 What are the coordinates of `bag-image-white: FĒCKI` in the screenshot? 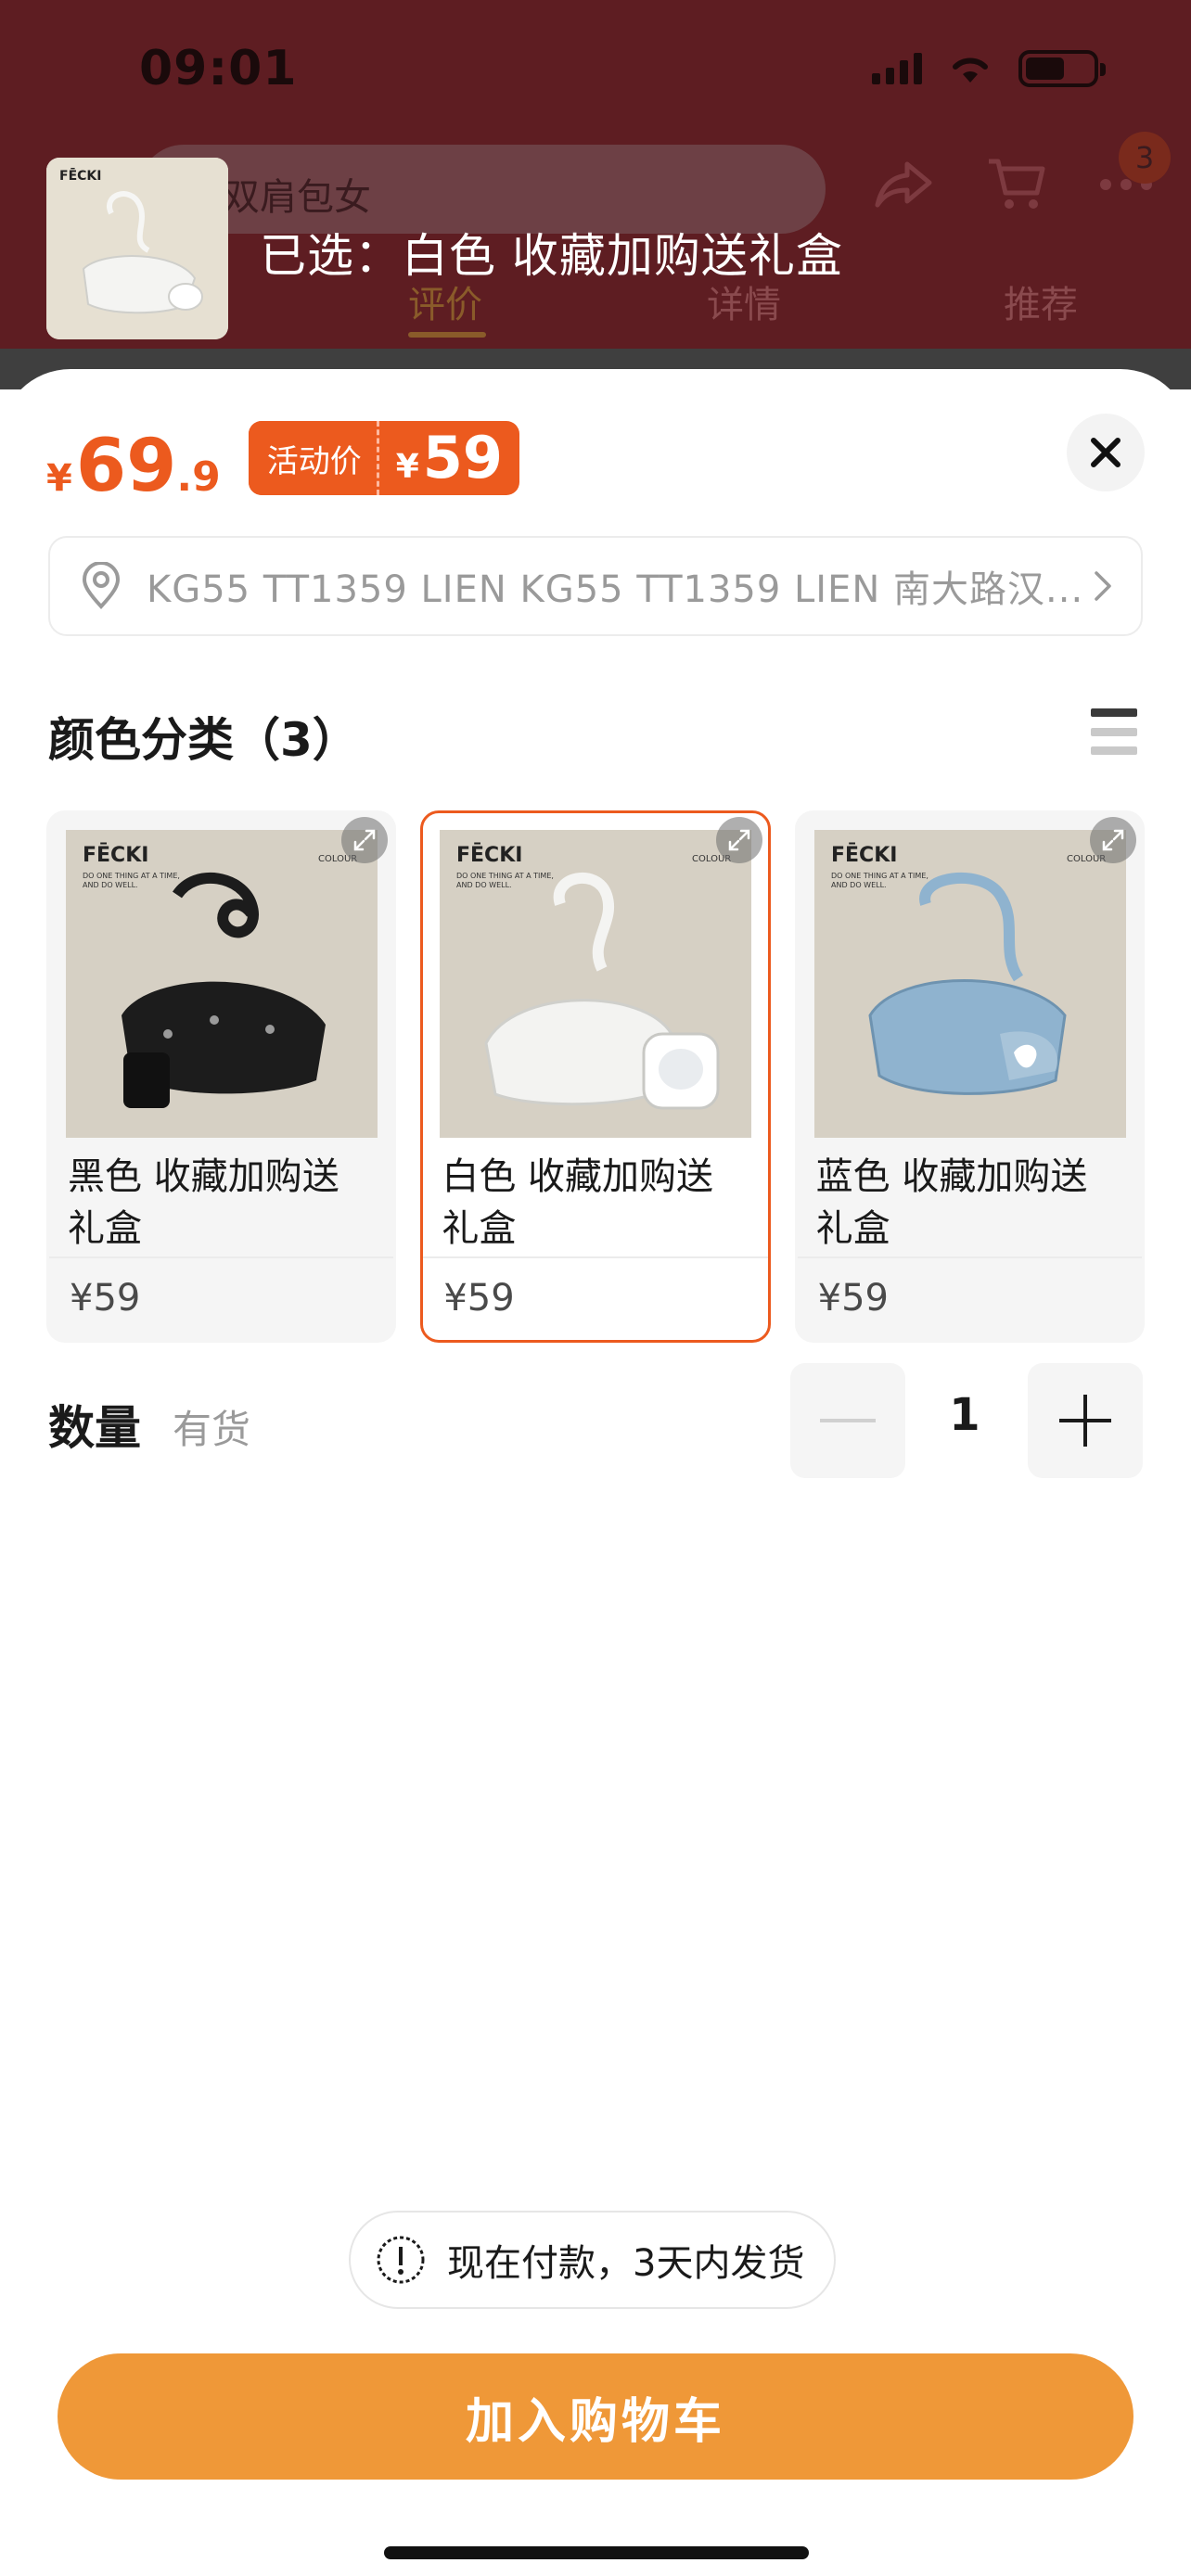 It's located at (137, 249).